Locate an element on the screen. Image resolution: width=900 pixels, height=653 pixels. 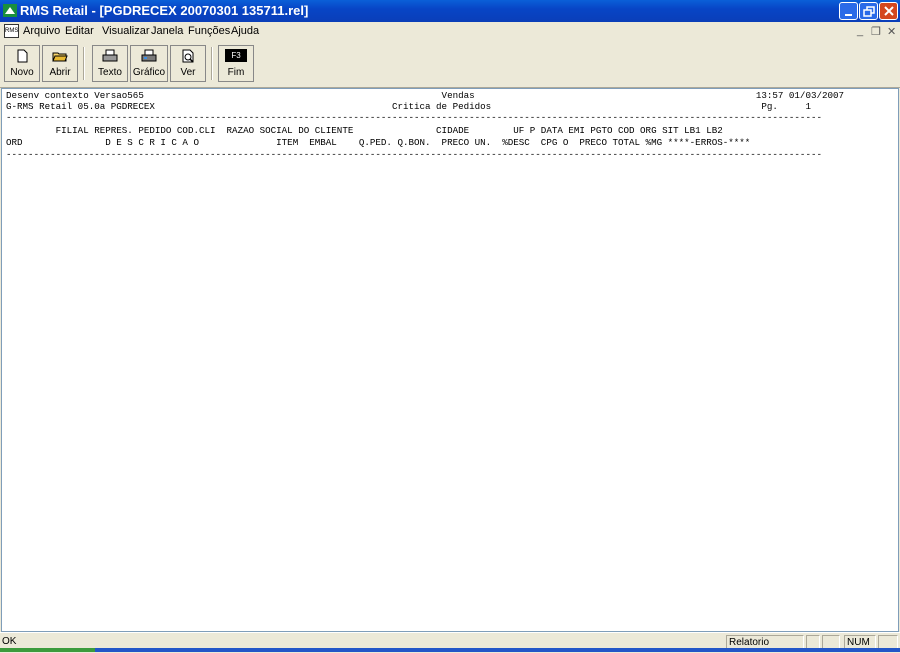
ver-button: Ver is located at coordinates (188, 63).